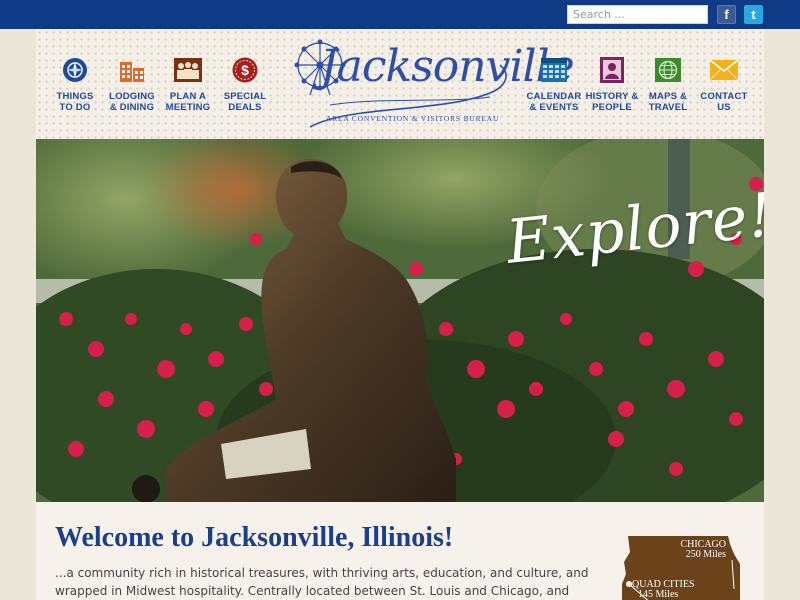 The image size is (800, 600). I want to click on nav-maps-travel: MAPS & TRAVEL, so click(668, 85).